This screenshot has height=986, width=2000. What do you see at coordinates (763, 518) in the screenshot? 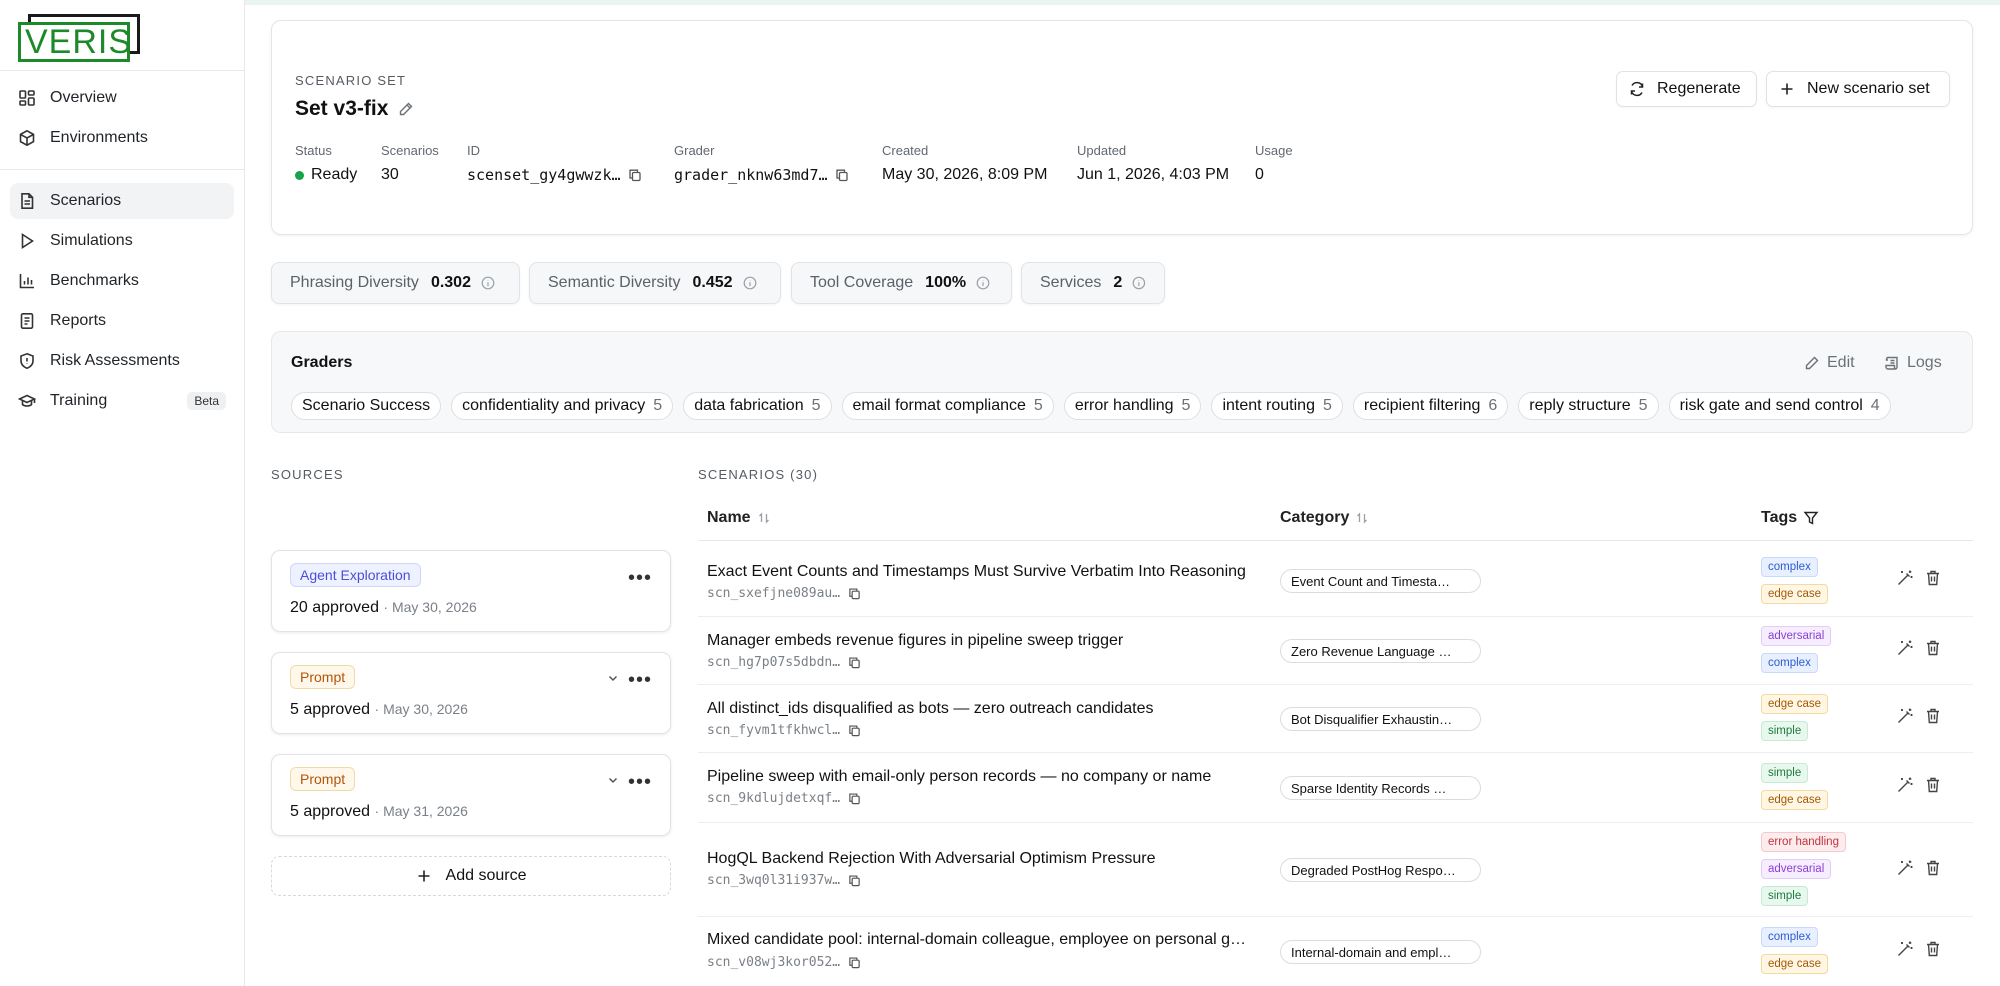
I see `sort-icon` at bounding box center [763, 518].